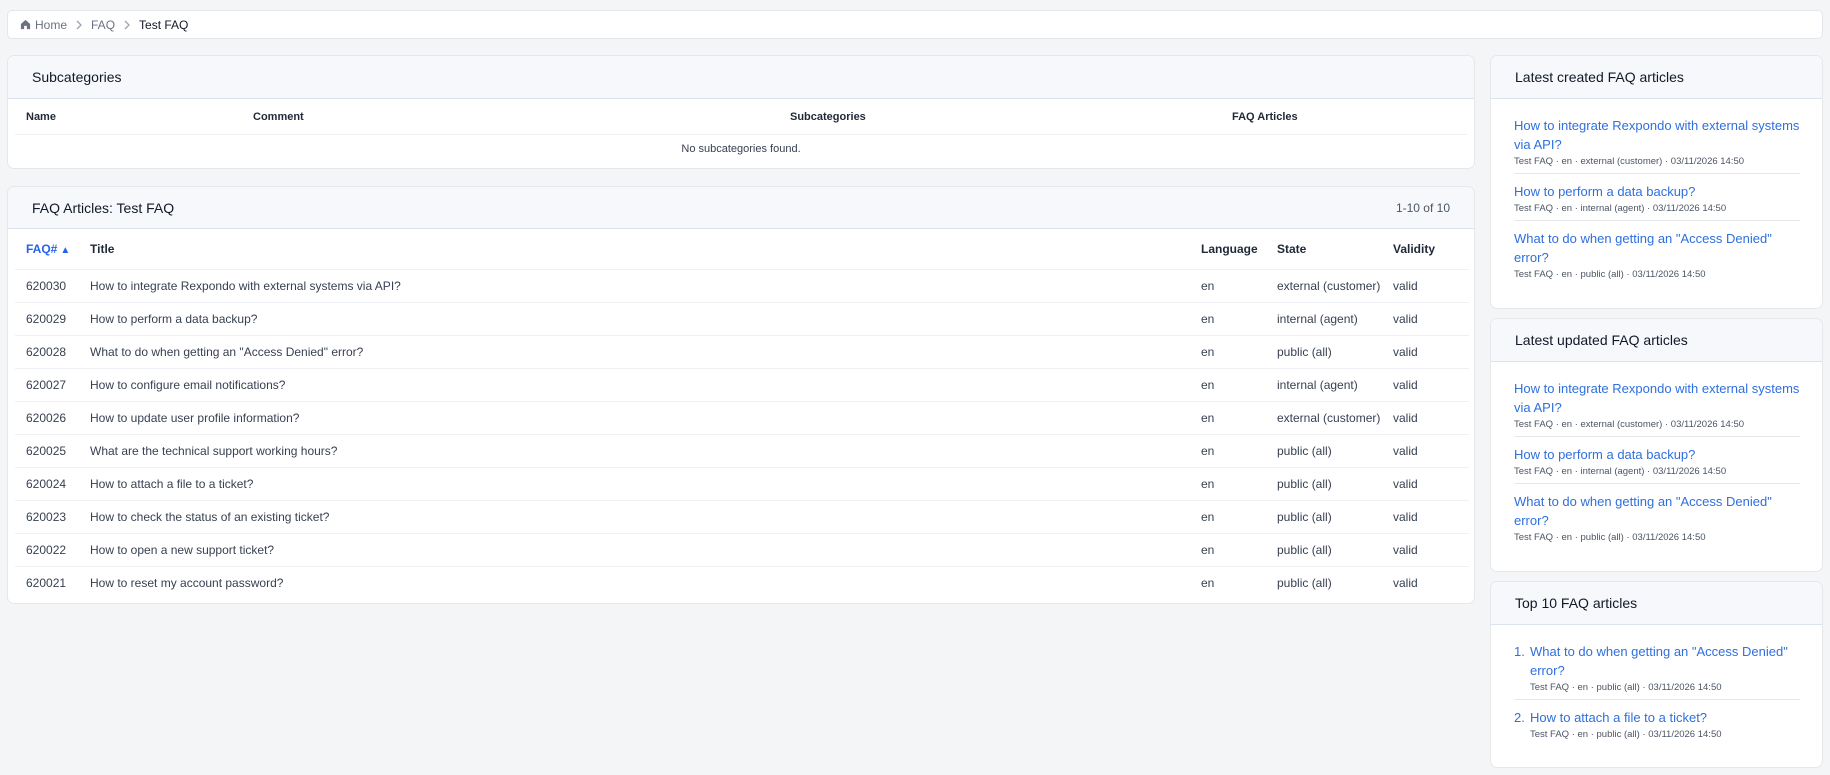 This screenshot has width=1830, height=775. I want to click on table-header-row: FAQ# ▲ Title Language State Validity, so click(742, 249).